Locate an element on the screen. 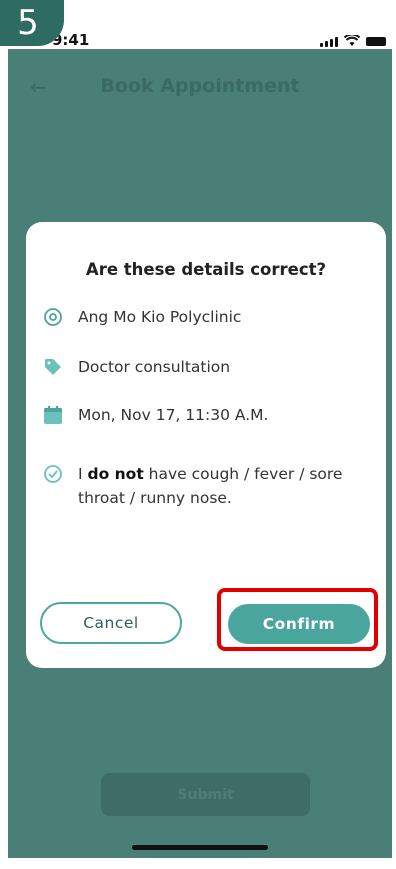 Image resolution: width=396 pixels, height=869 pixels. signal-icon is located at coordinates (329, 42).